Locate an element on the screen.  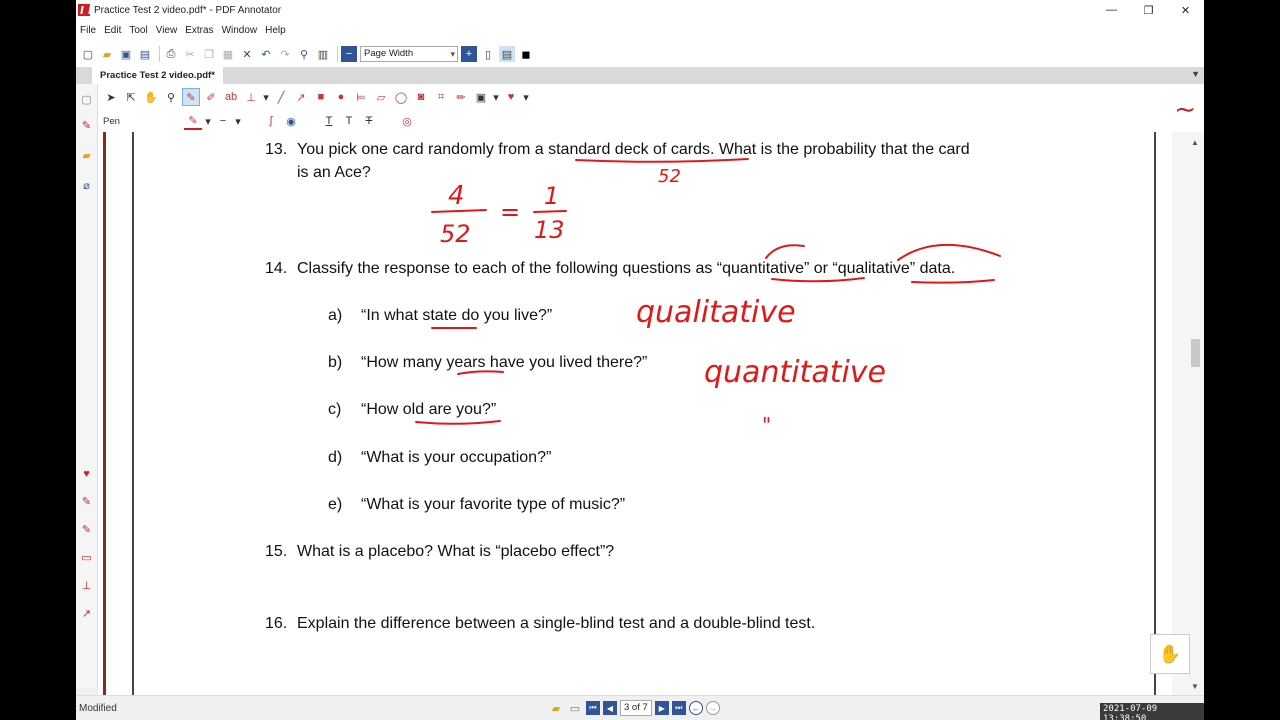
favorite-stamp-icon: ⊥ is located at coordinates (86, 585).